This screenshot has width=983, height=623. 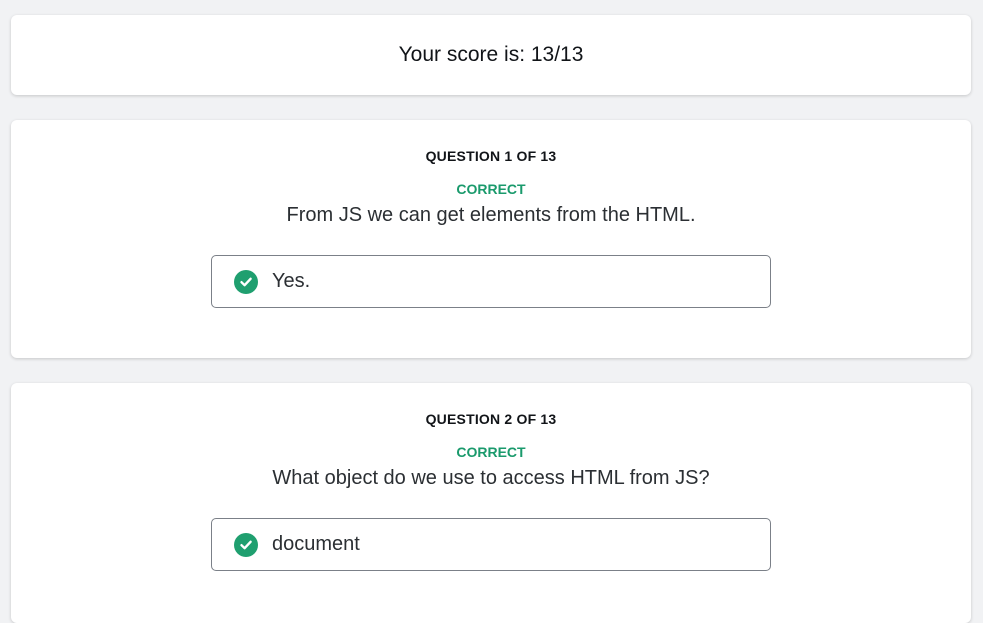 What do you see at coordinates (291, 281) in the screenshot?
I see `answer-text: Yes.` at bounding box center [291, 281].